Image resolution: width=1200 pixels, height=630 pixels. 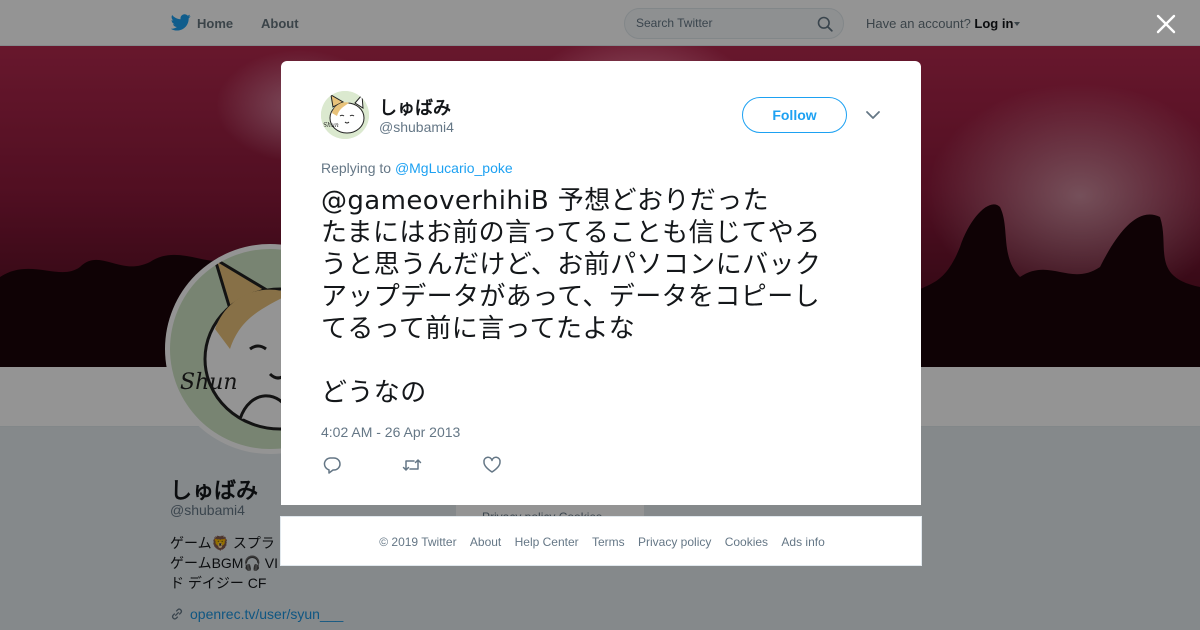 I want to click on reply-icon, so click(x=332, y=465).